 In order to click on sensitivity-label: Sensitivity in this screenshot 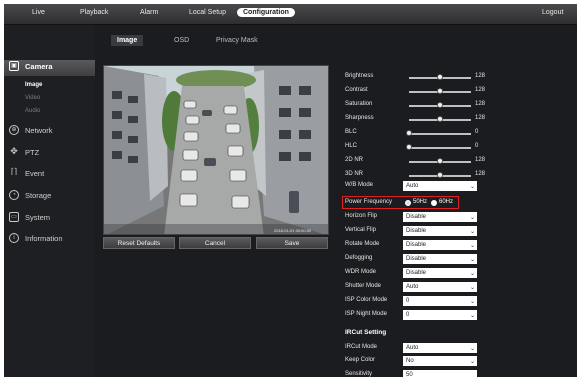, I will do `click(359, 374)`.